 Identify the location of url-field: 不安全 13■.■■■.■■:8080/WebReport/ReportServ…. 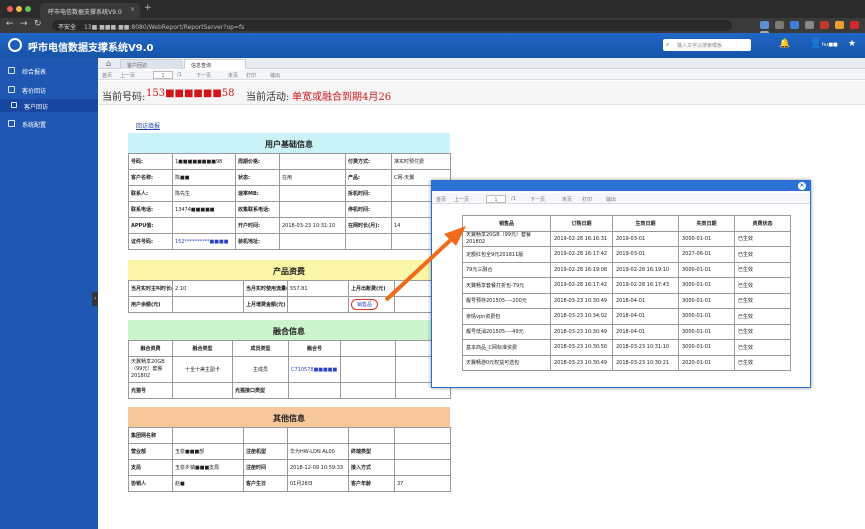
(392, 25).